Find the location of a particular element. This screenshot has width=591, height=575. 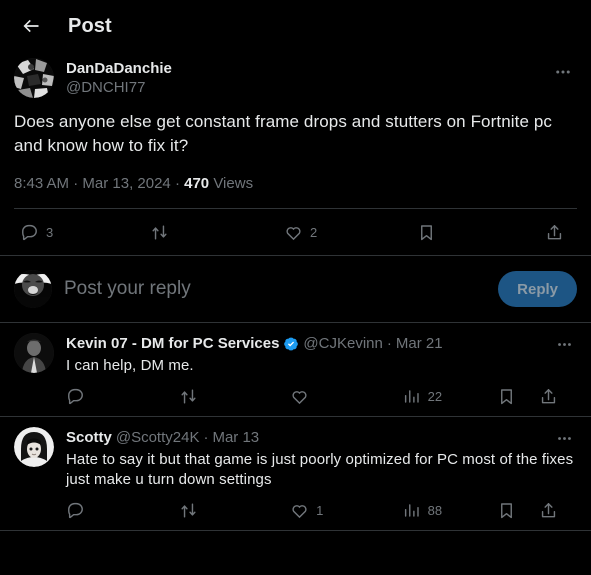

reply-display-name: Scotty is located at coordinates (89, 438).